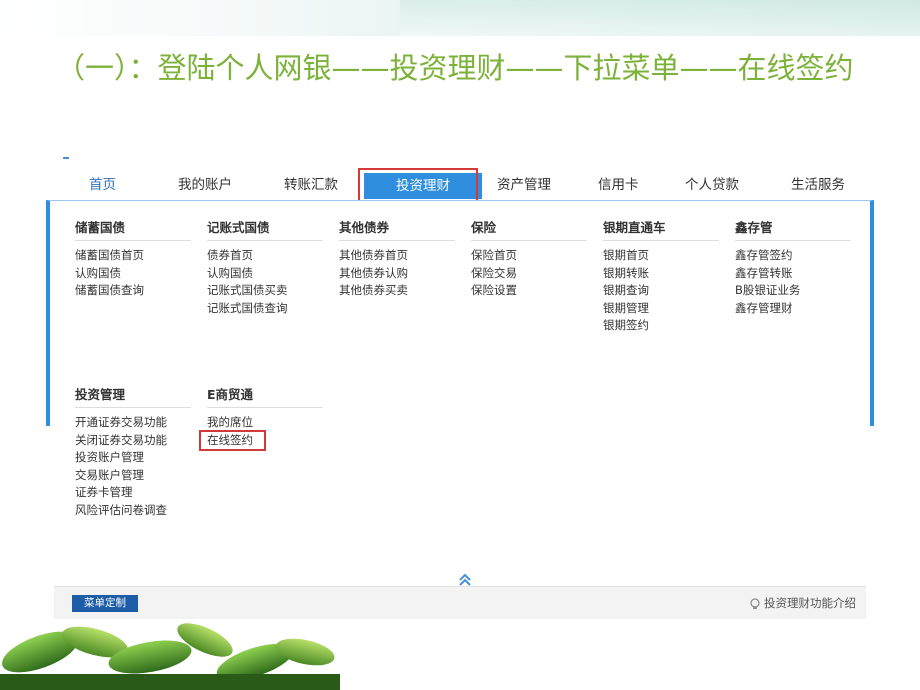 The width and height of the screenshot is (920, 690). What do you see at coordinates (793, 274) in the screenshot?
I see `menu-item: 鑫存管转账` at bounding box center [793, 274].